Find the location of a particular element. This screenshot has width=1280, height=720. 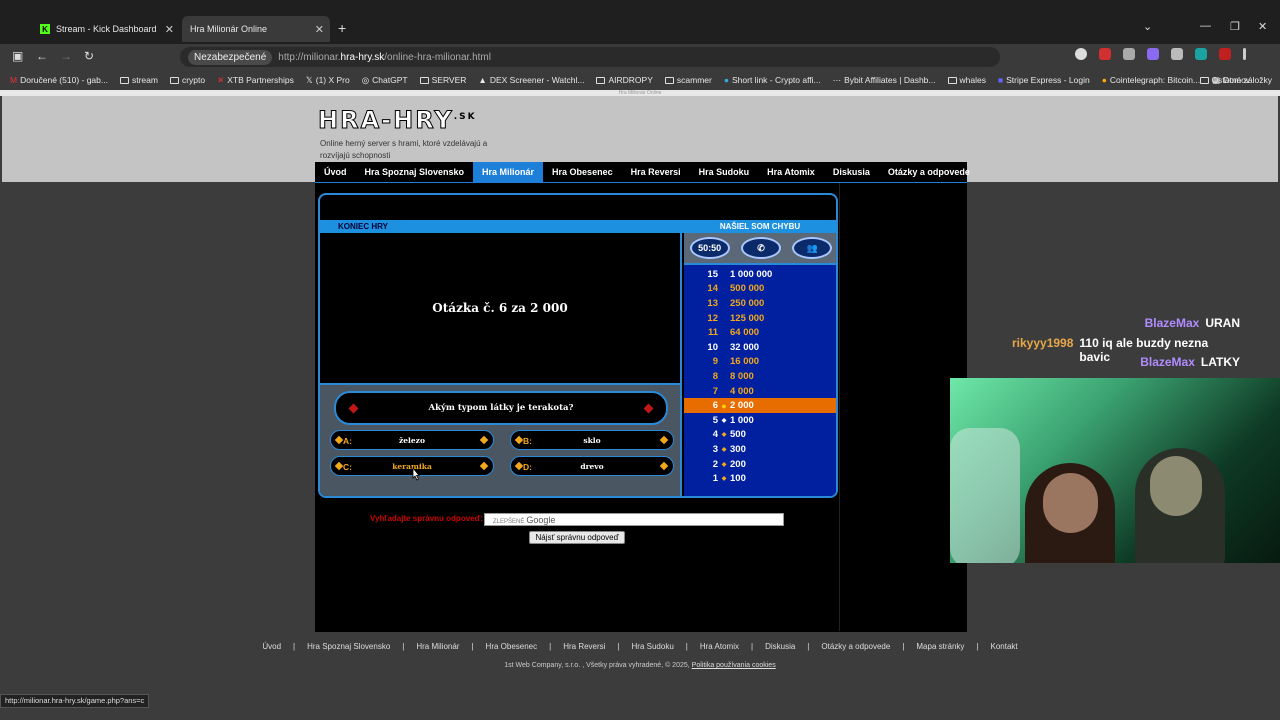

menu-item-spoznaj-slovensko: Hra Spoznaj Slovensko is located at coordinates (415, 172).